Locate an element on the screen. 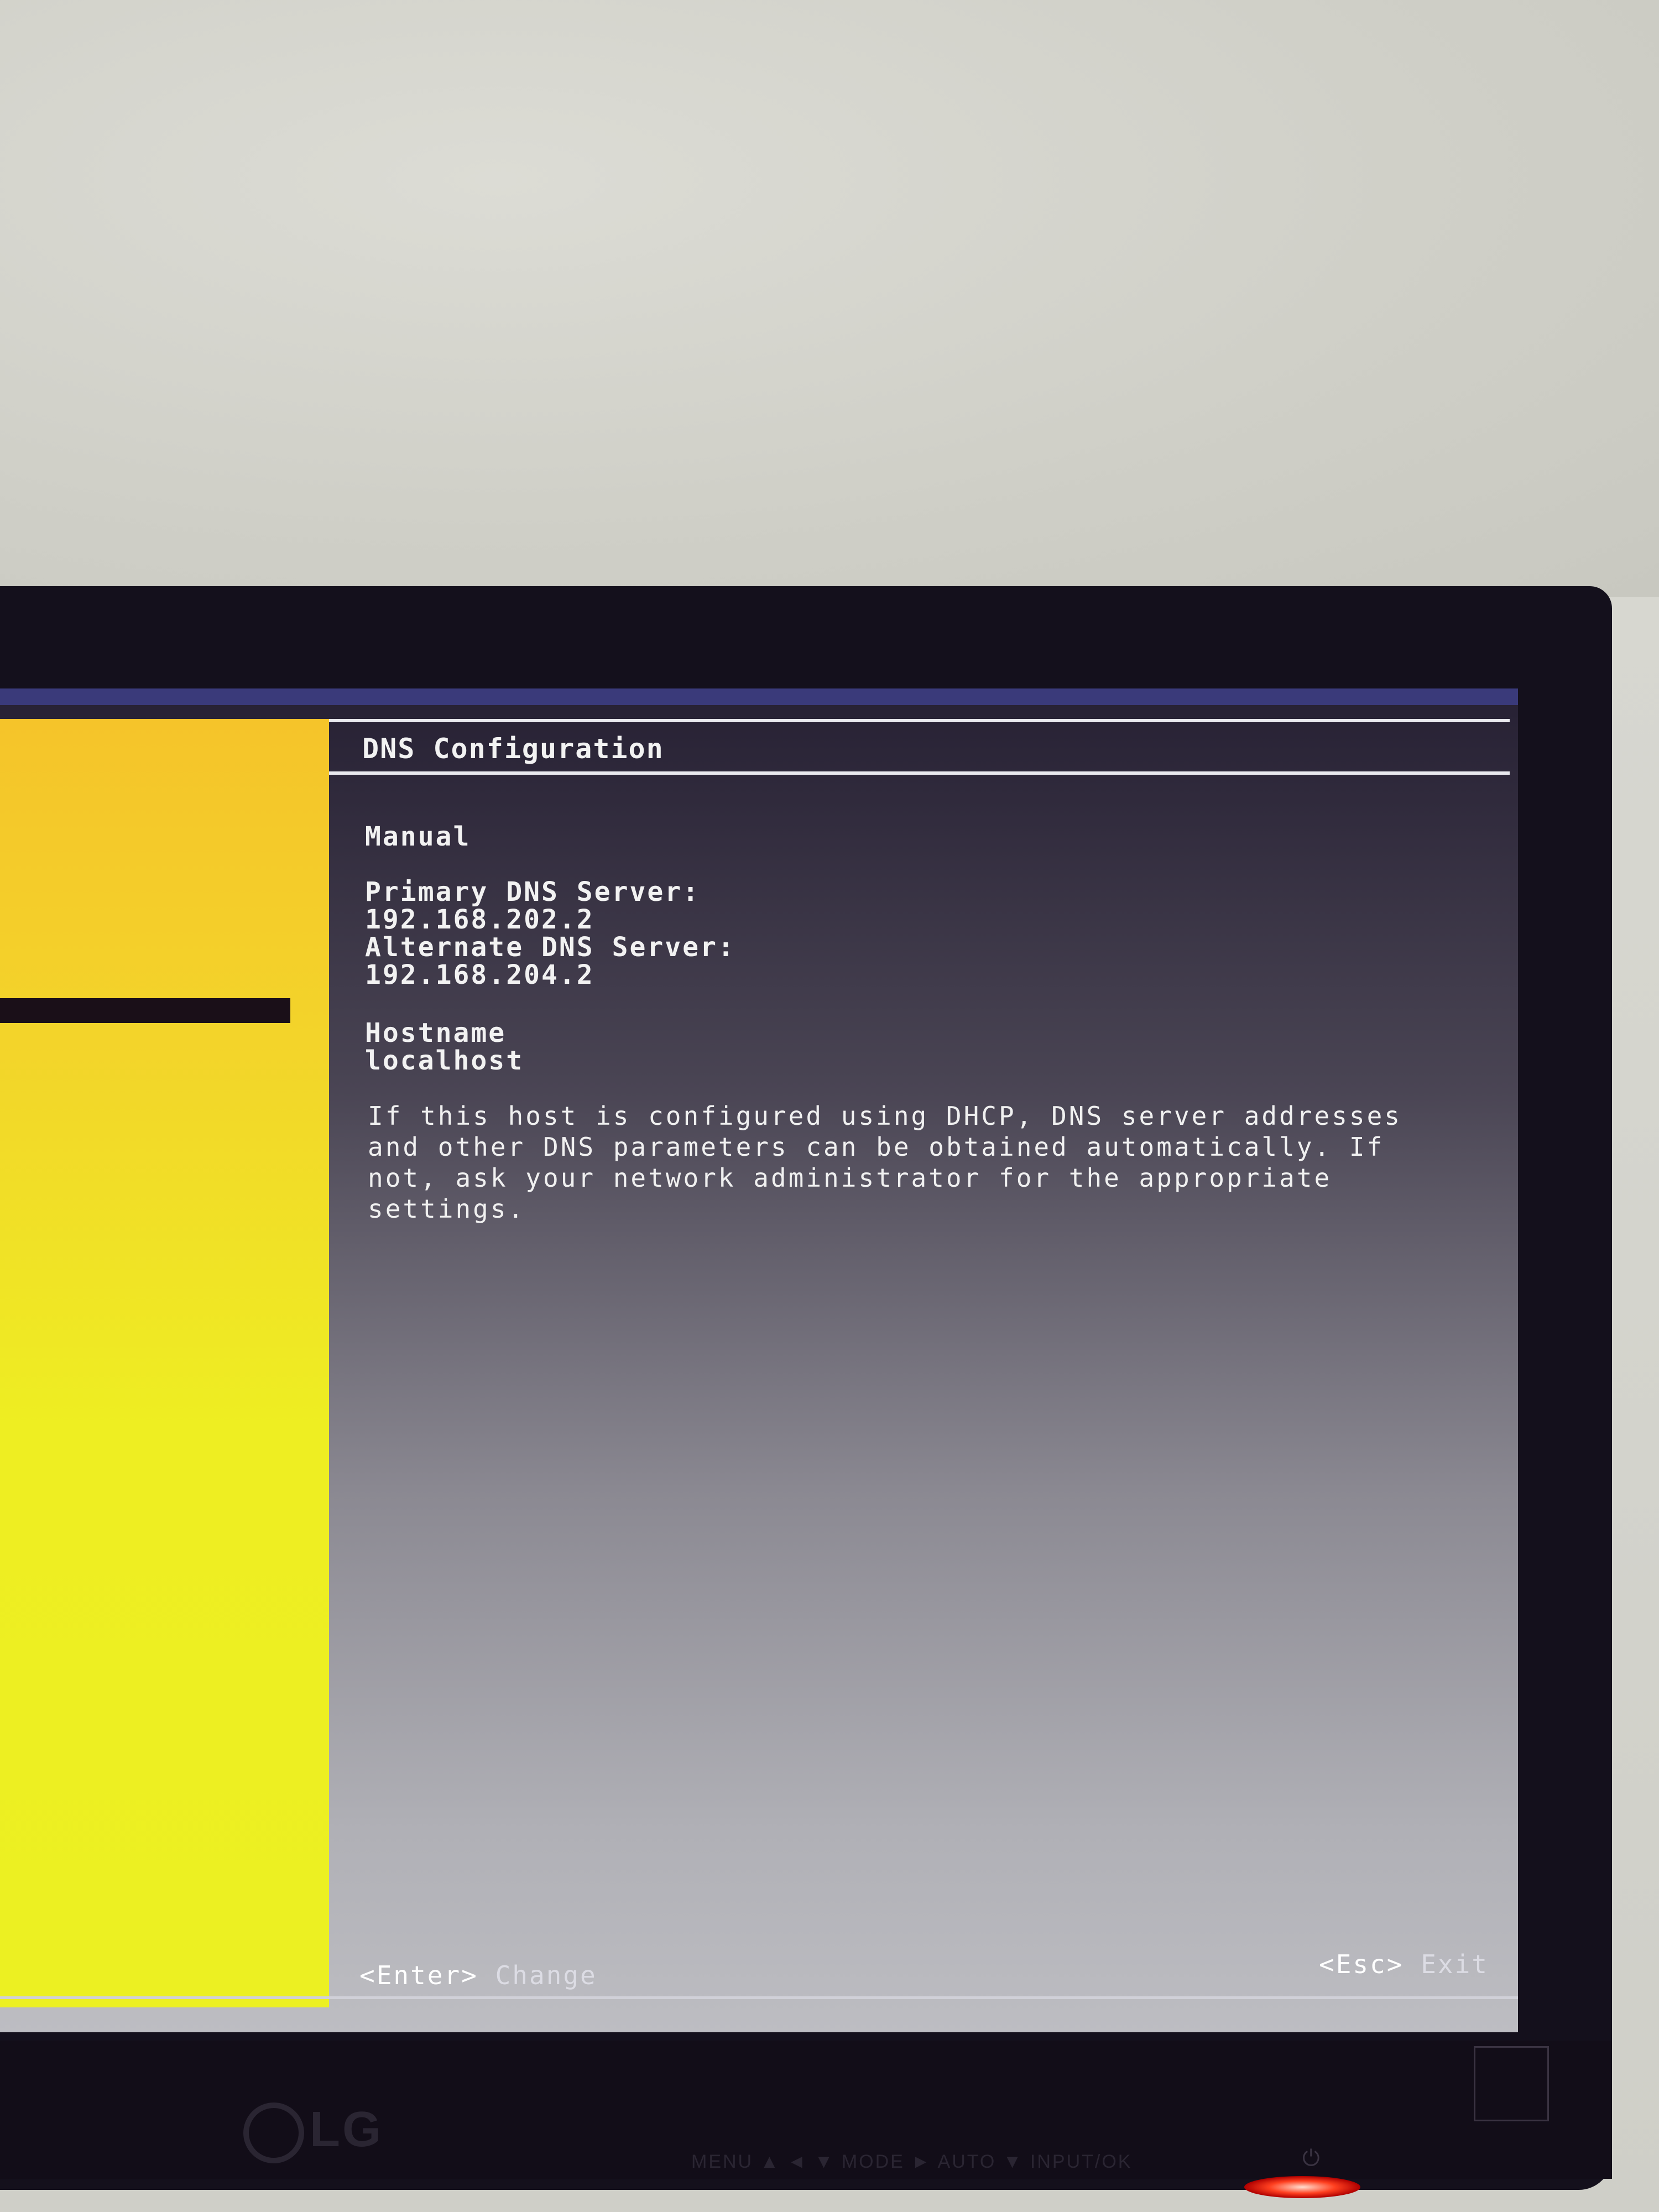  lg-logo: LG is located at coordinates (313, 2132).